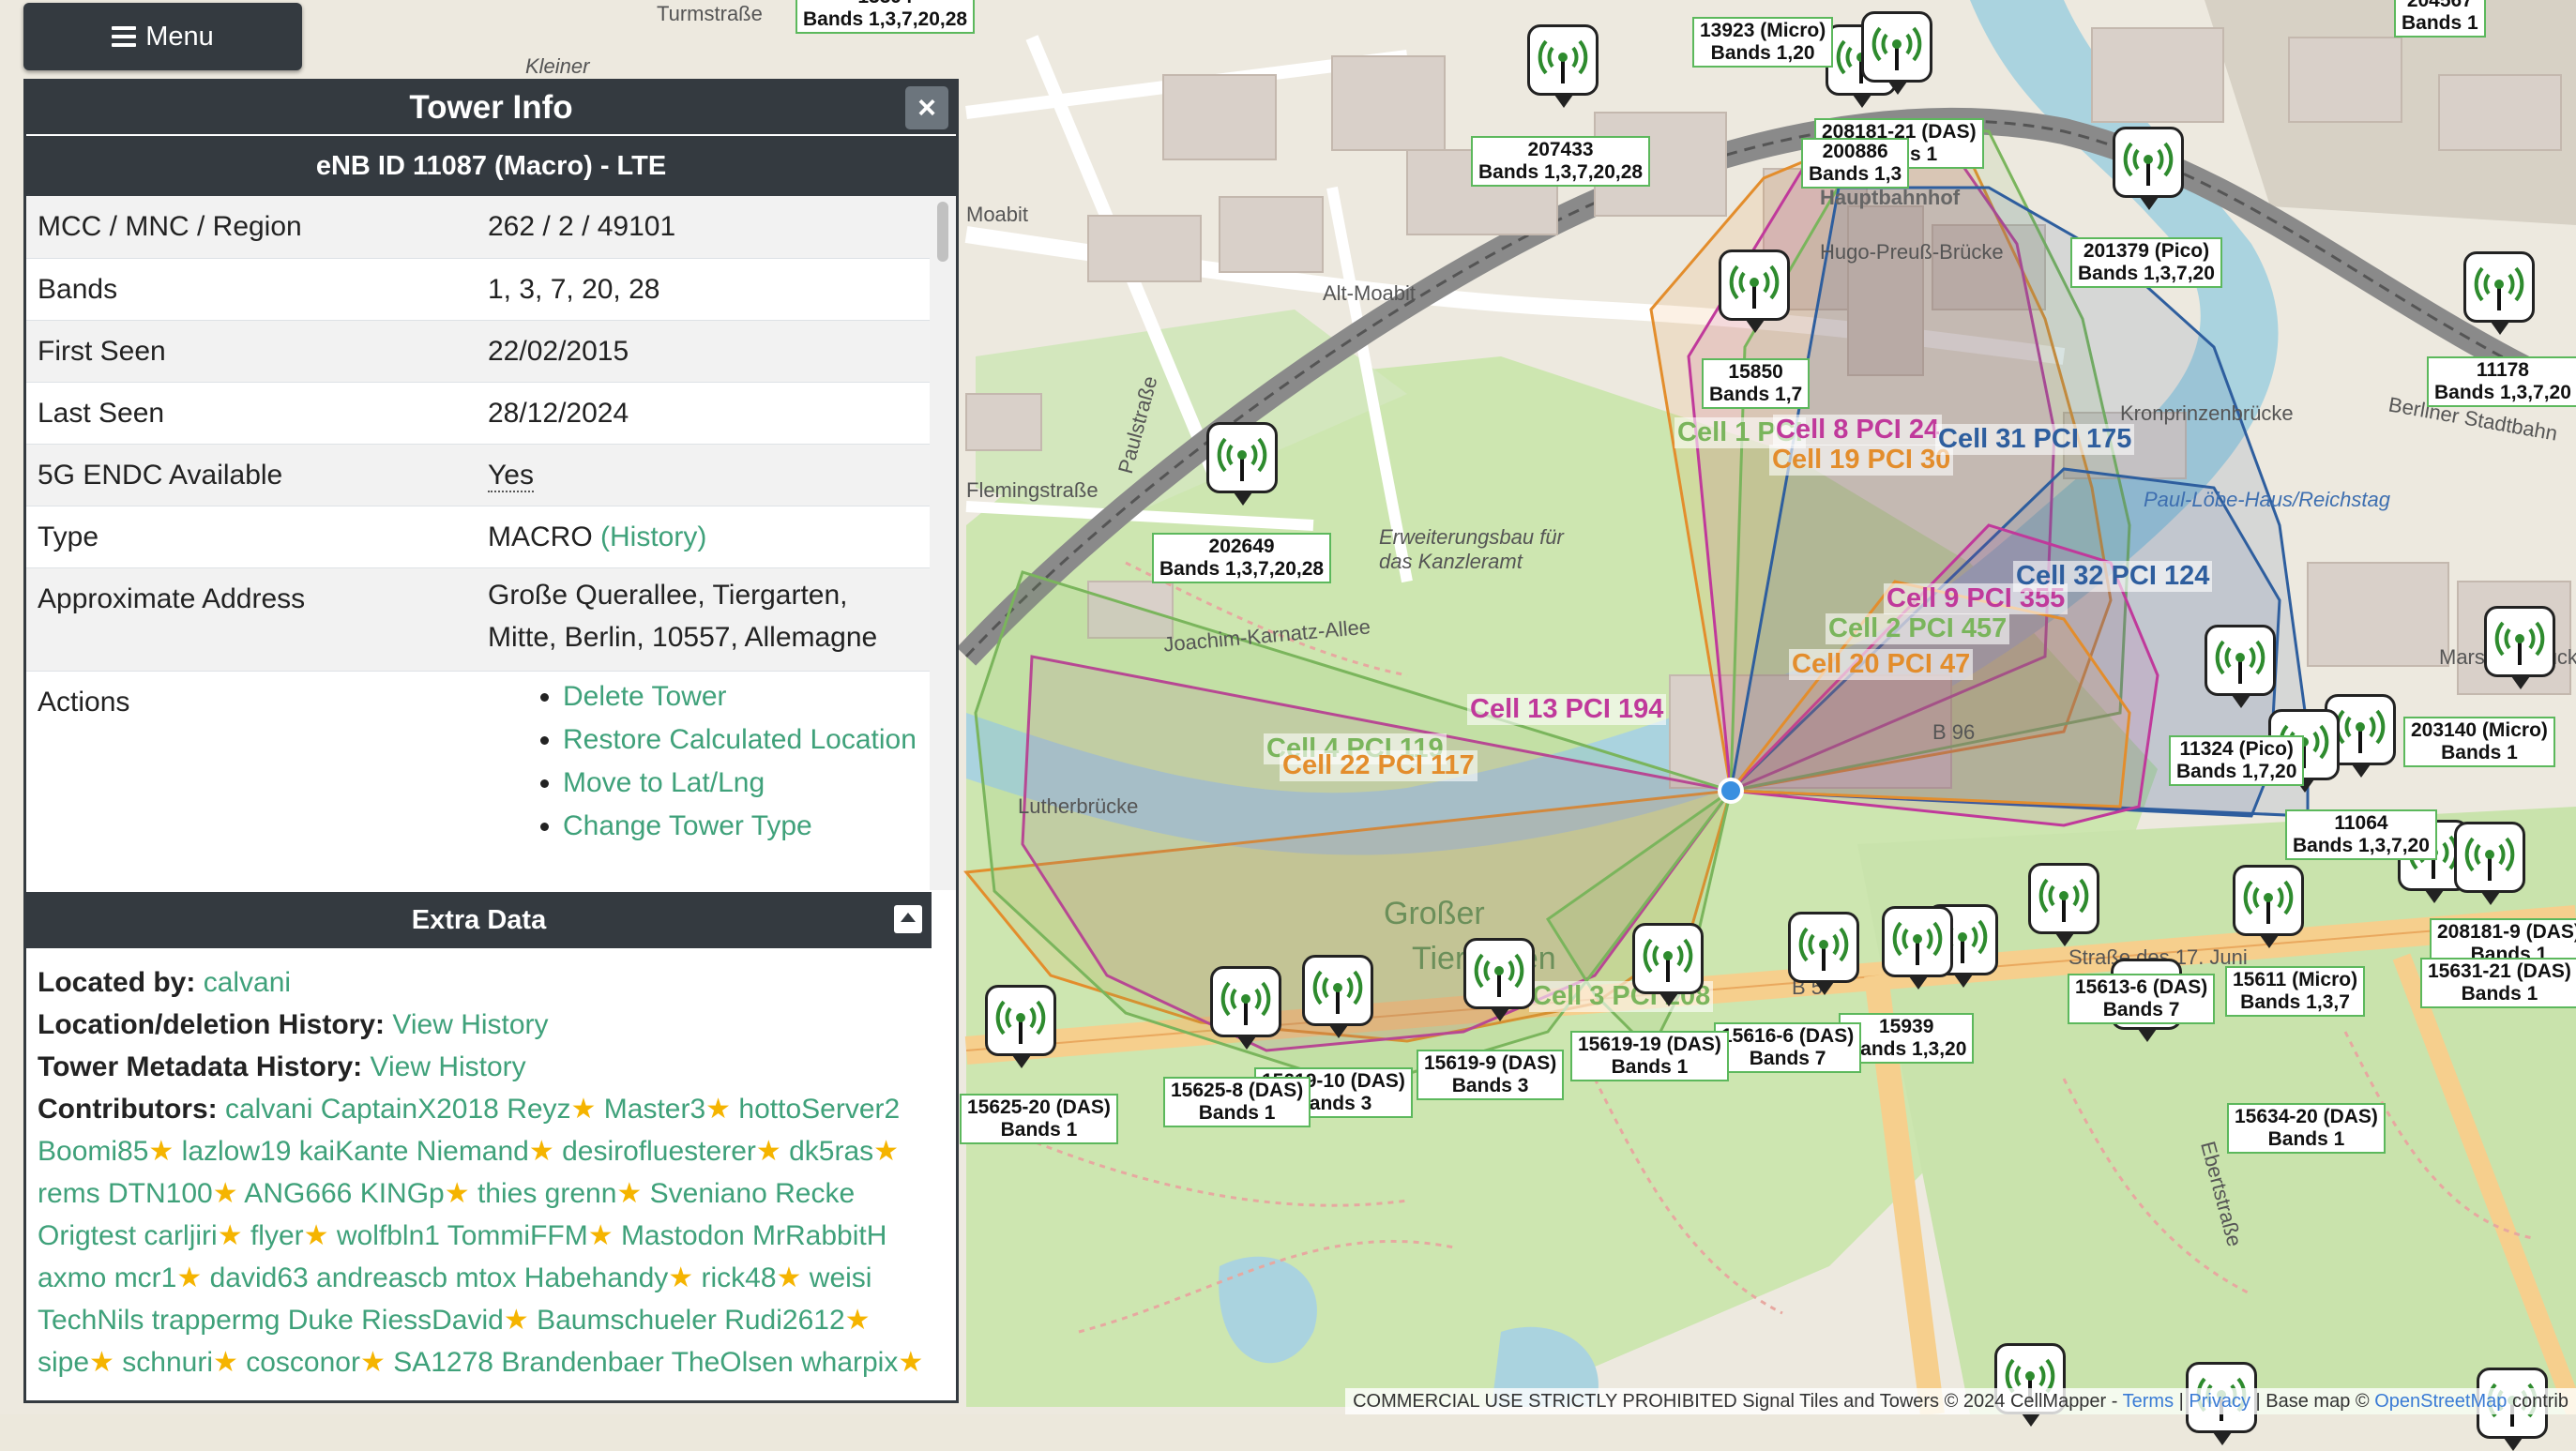 The width and height of the screenshot is (2576, 1451). I want to click on collapse-icon, so click(908, 919).